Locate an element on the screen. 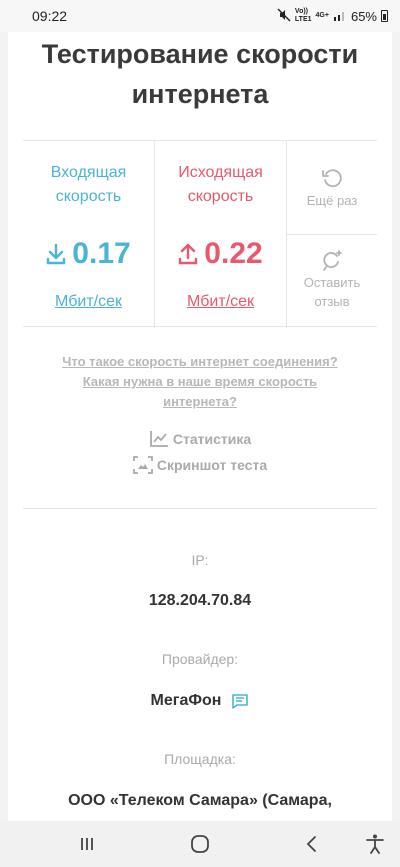 The height and width of the screenshot is (867, 400). actions-column: Ещё раз Оставить отзыв is located at coordinates (332, 234).